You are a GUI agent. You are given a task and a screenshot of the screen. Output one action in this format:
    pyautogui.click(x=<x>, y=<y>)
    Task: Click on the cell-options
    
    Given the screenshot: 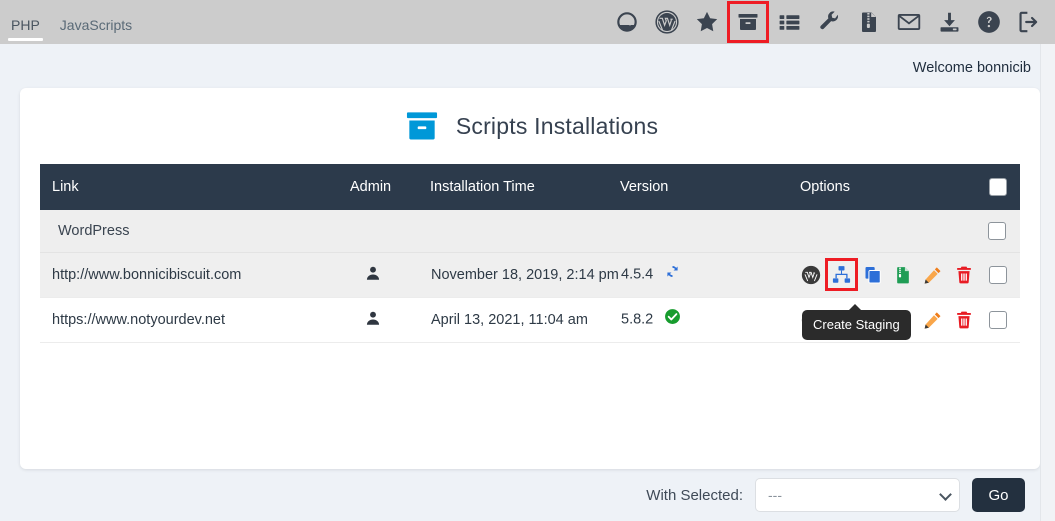 What is the action you would take?
    pyautogui.click(x=887, y=275)
    